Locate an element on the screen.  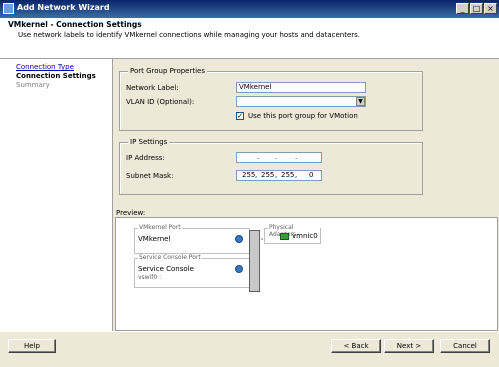
vlan-id-label: VLAN ID (Optional): is located at coordinates (160, 102).